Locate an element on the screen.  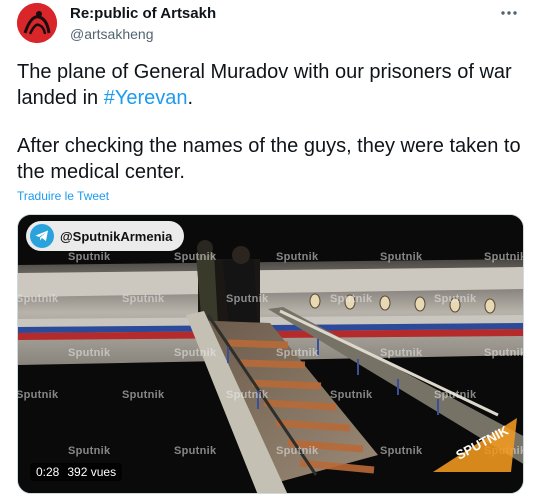
source-label: @SputnikArmenia is located at coordinates (116, 236).